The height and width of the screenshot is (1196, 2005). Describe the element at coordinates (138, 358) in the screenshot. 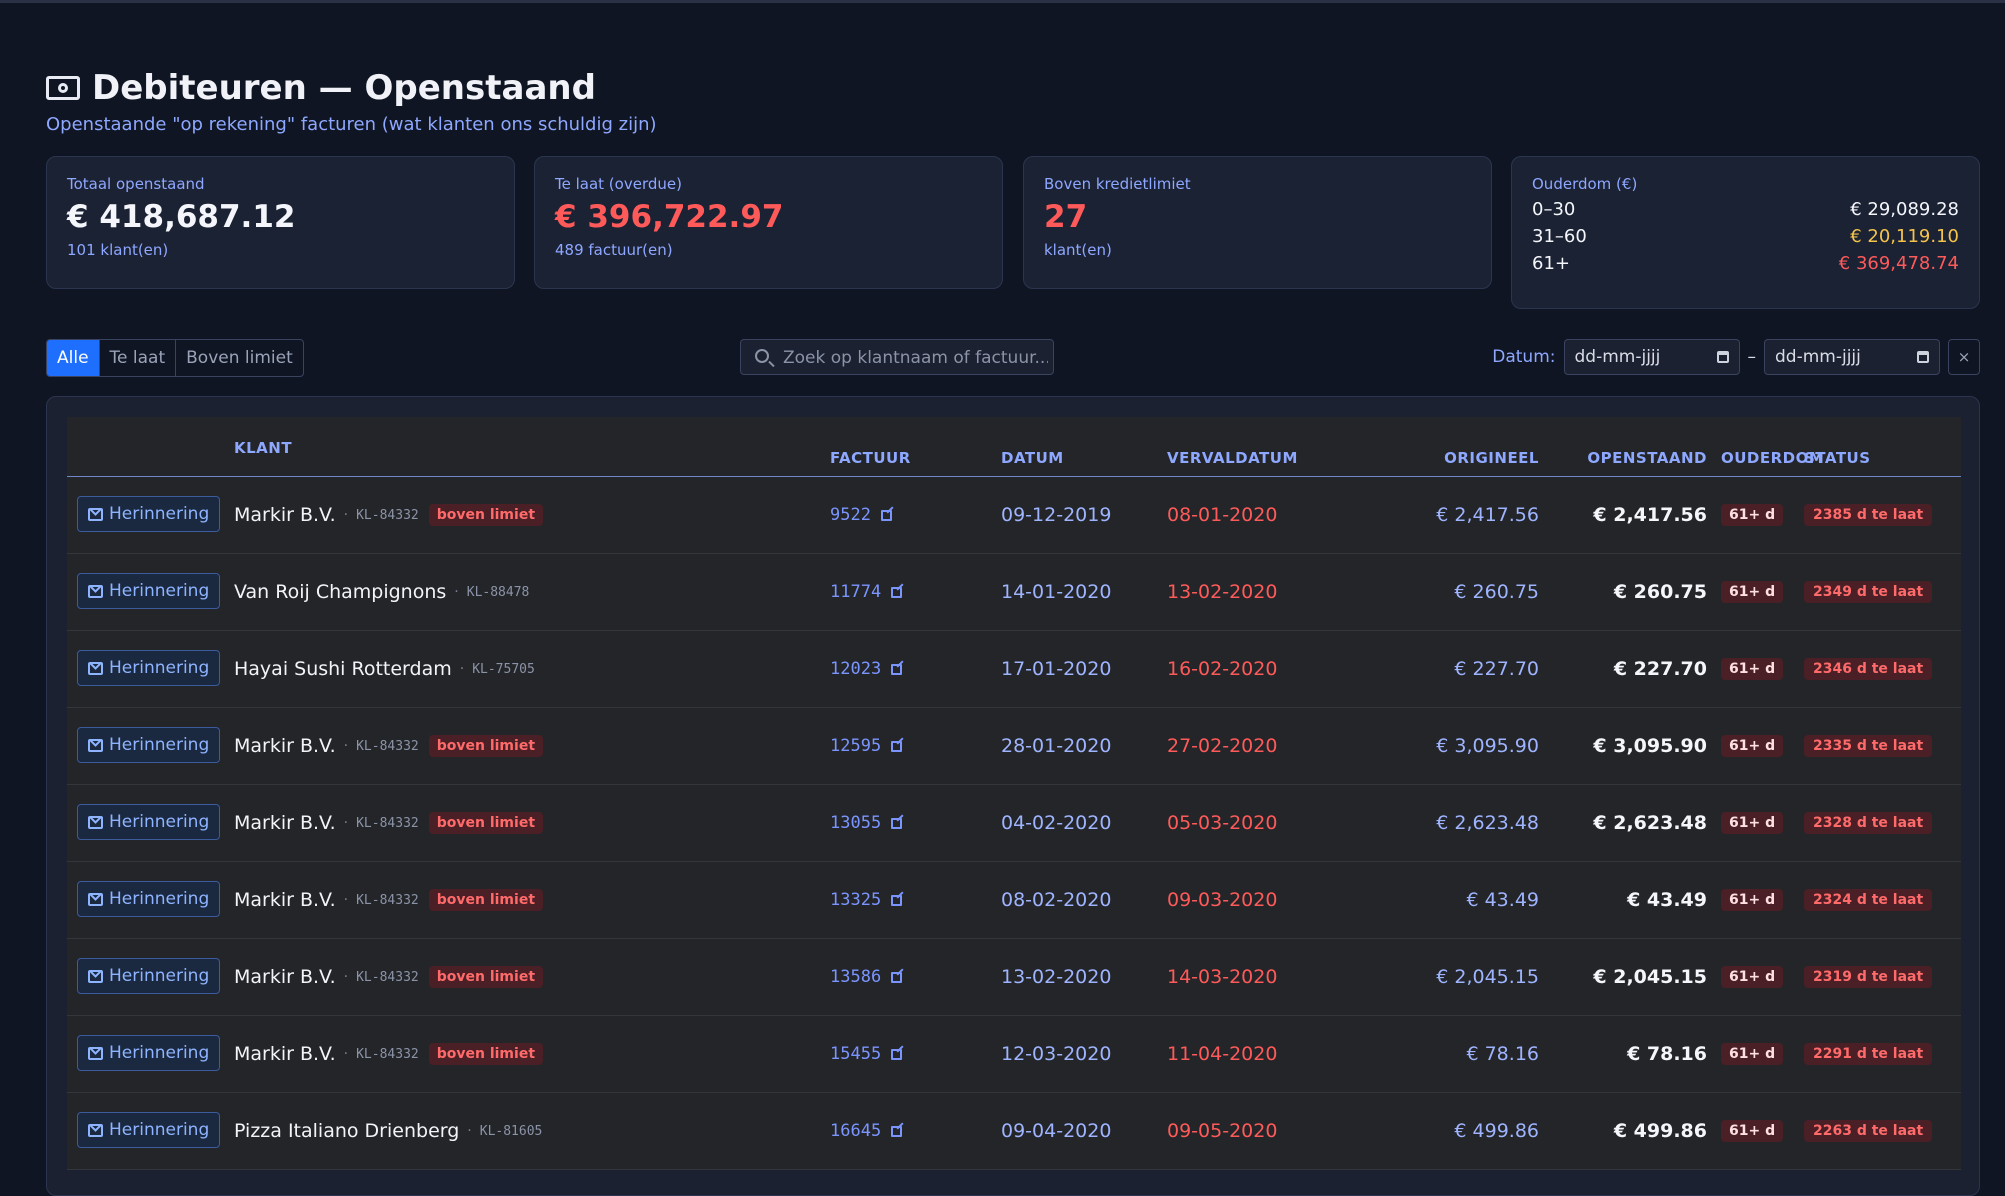

I see `tab-te-laat: Te laat` at that location.